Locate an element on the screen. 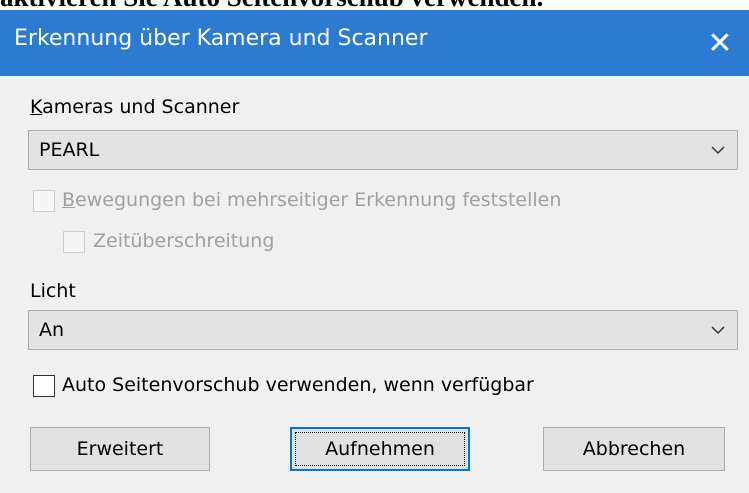 This screenshot has width=749, height=493. timeout-checkbox is located at coordinates (74, 242).